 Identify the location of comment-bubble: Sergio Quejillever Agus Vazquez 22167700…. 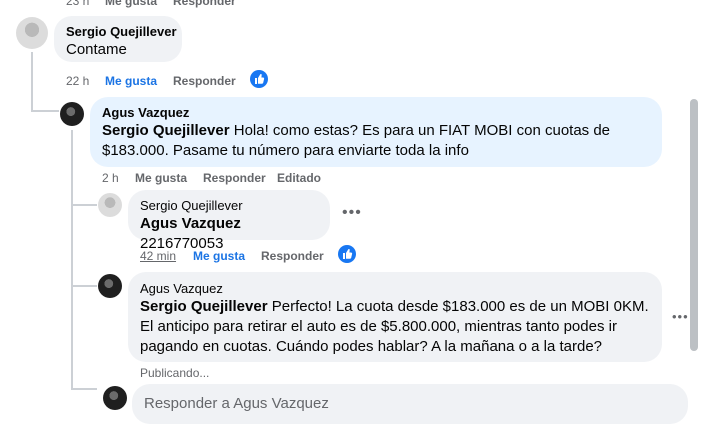
(229, 221).